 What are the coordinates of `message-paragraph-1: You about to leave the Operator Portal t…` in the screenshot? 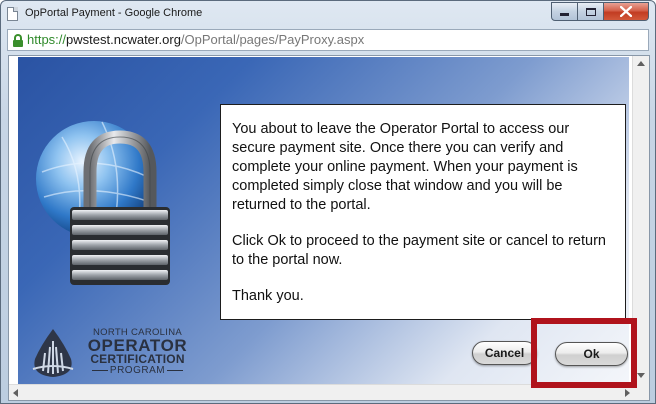 It's located at (405, 167).